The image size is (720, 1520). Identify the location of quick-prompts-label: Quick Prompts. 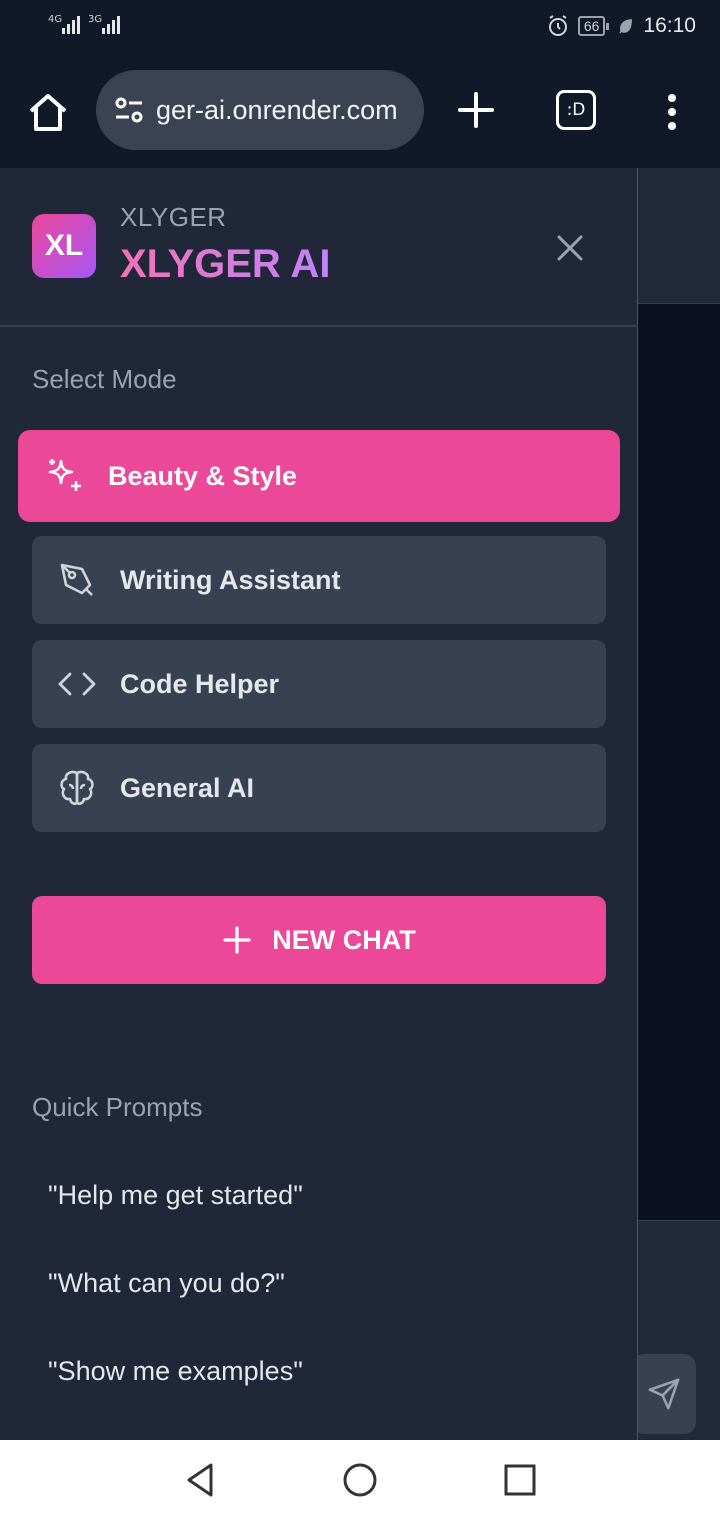
(117, 1107).